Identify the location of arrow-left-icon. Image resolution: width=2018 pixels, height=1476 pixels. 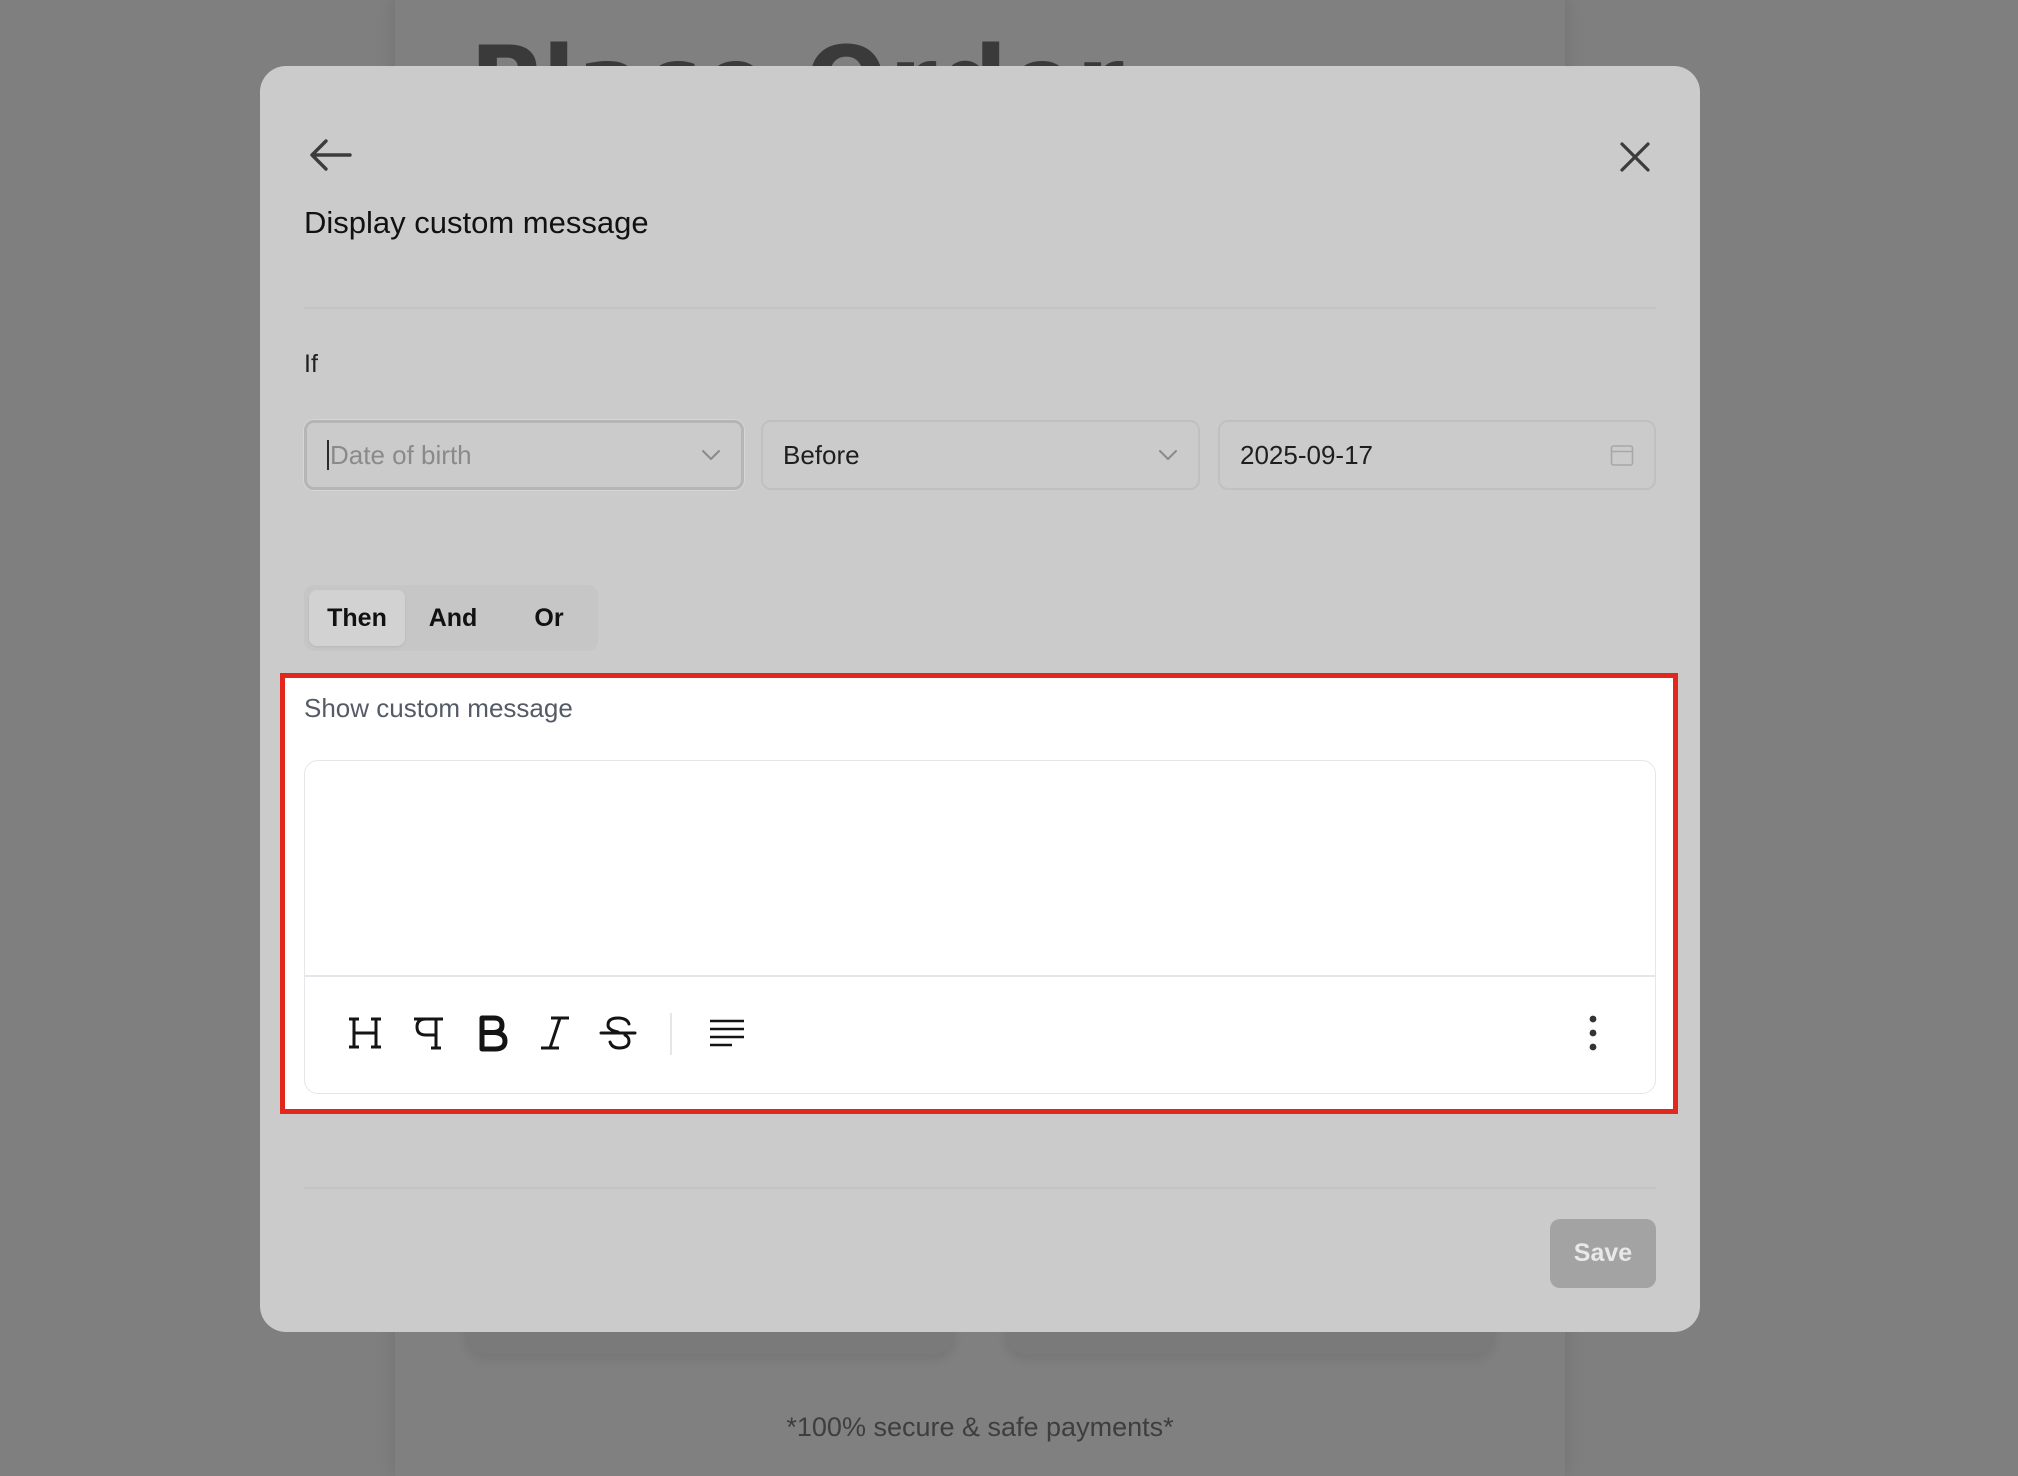
(331, 155).